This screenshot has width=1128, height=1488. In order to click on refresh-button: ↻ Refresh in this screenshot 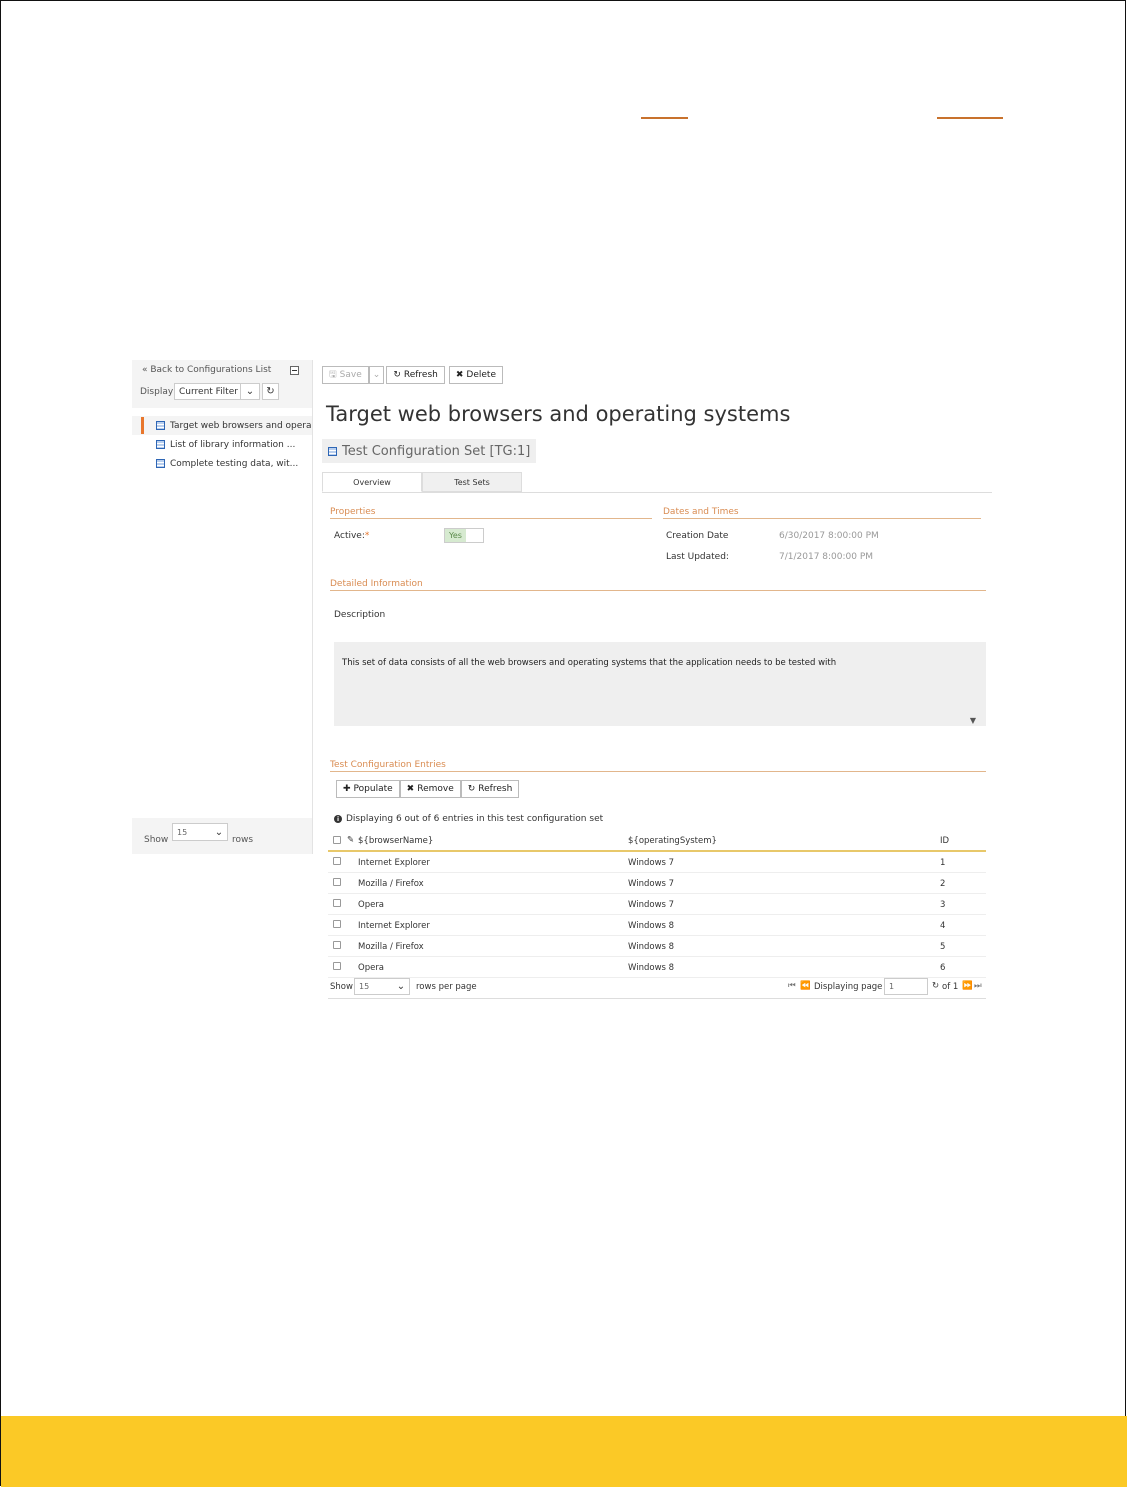, I will do `click(415, 375)`.